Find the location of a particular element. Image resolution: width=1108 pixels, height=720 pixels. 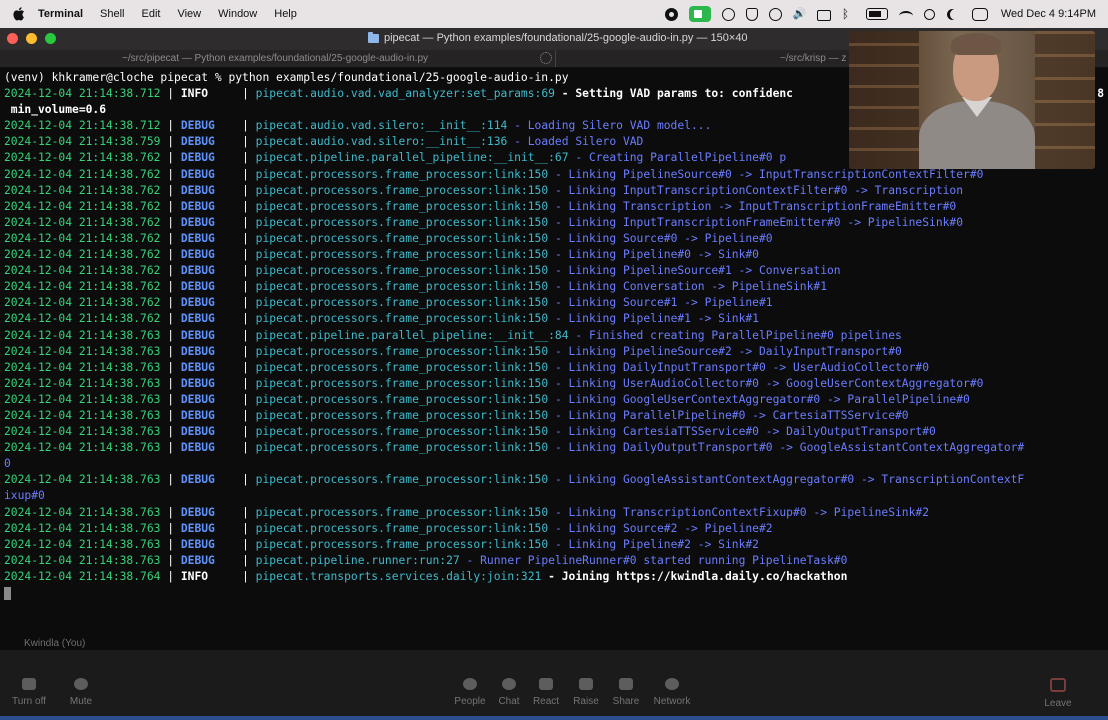

chat-icon is located at coordinates (509, 684).